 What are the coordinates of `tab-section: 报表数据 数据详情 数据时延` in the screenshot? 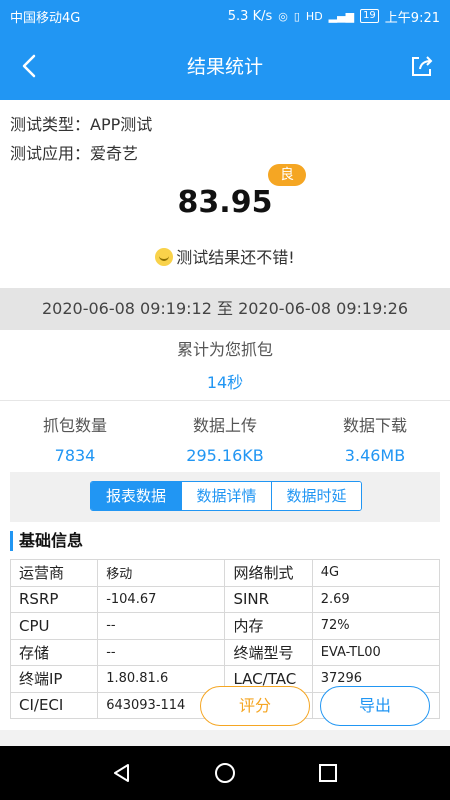 It's located at (225, 497).